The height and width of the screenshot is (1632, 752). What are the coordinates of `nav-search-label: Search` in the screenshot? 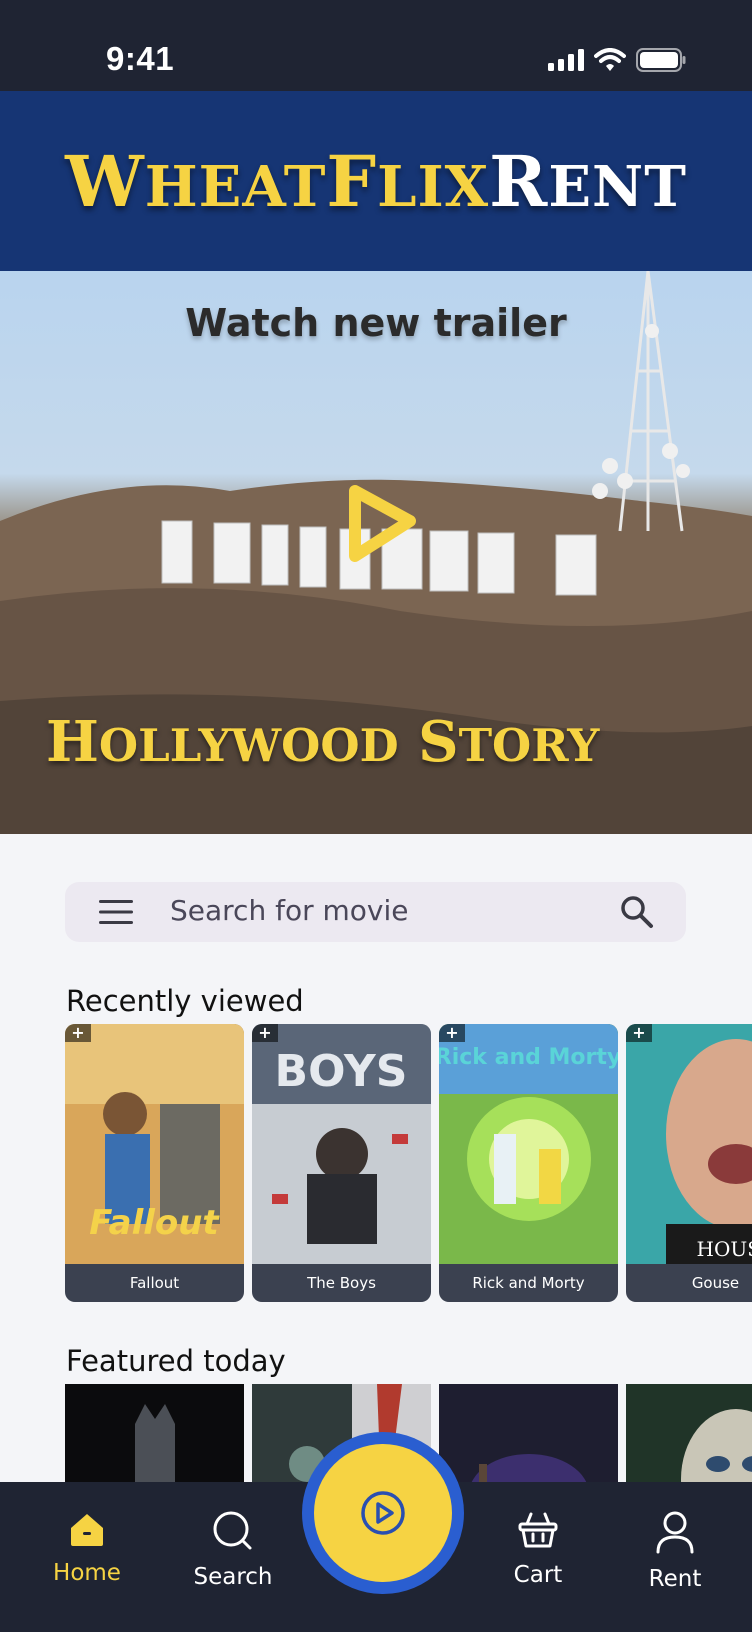 It's located at (233, 1577).